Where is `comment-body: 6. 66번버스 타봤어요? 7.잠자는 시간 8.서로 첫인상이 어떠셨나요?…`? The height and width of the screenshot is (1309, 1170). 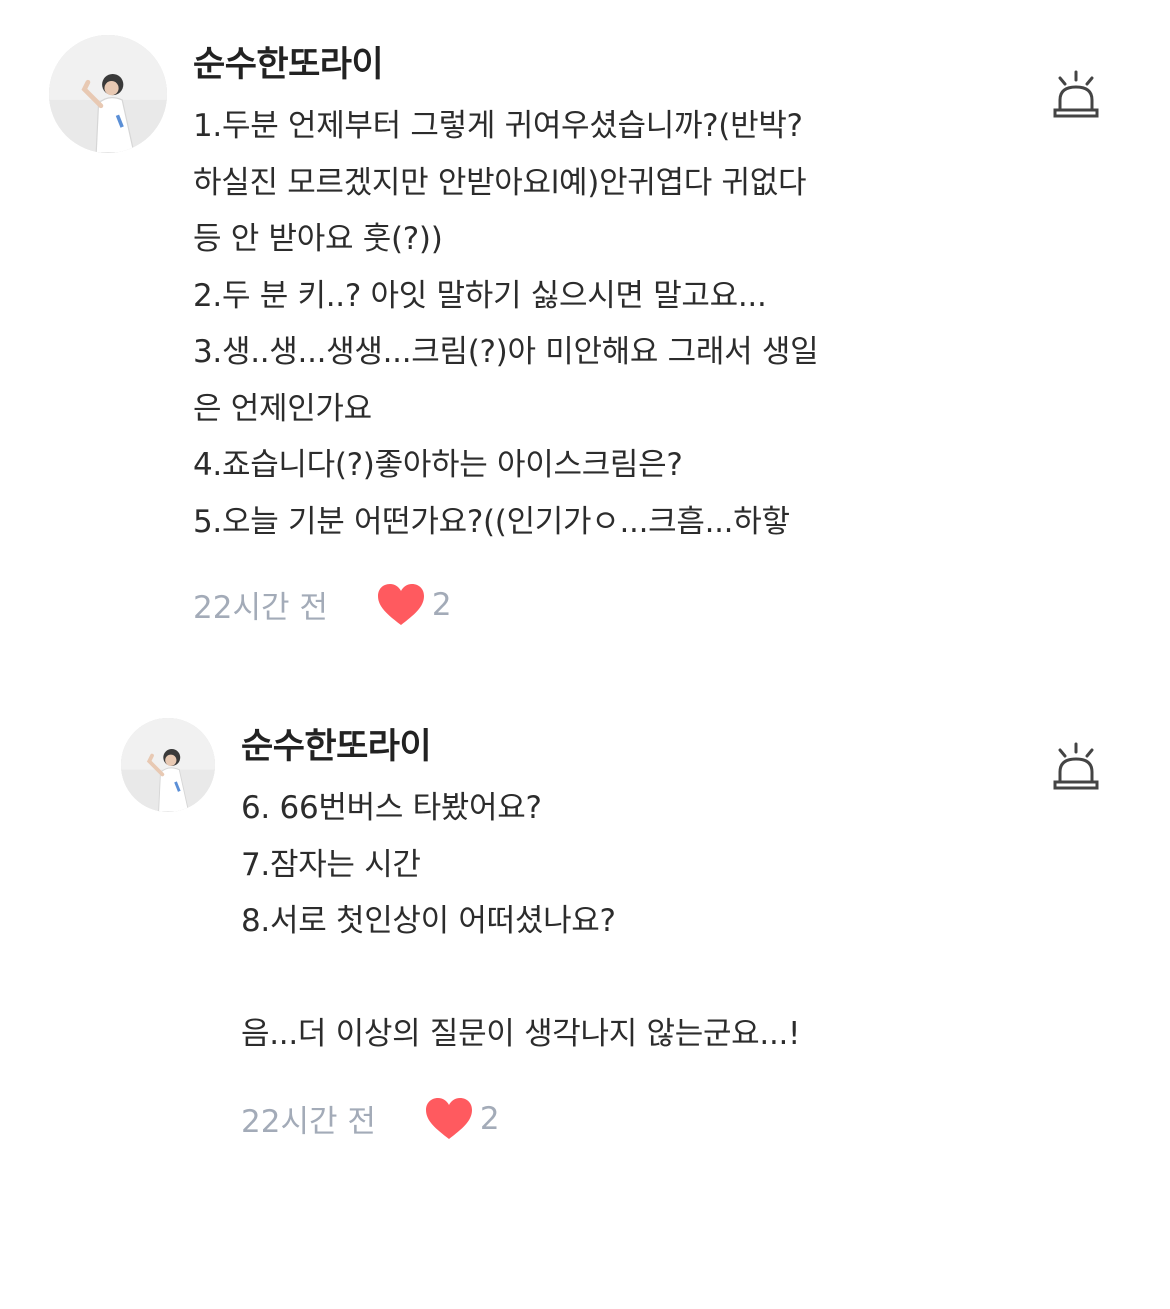 comment-body: 6. 66번버스 타봤어요? 7.잠자는 시간 8.서로 첫인상이 어떠셨나요?… is located at coordinates (520, 921).